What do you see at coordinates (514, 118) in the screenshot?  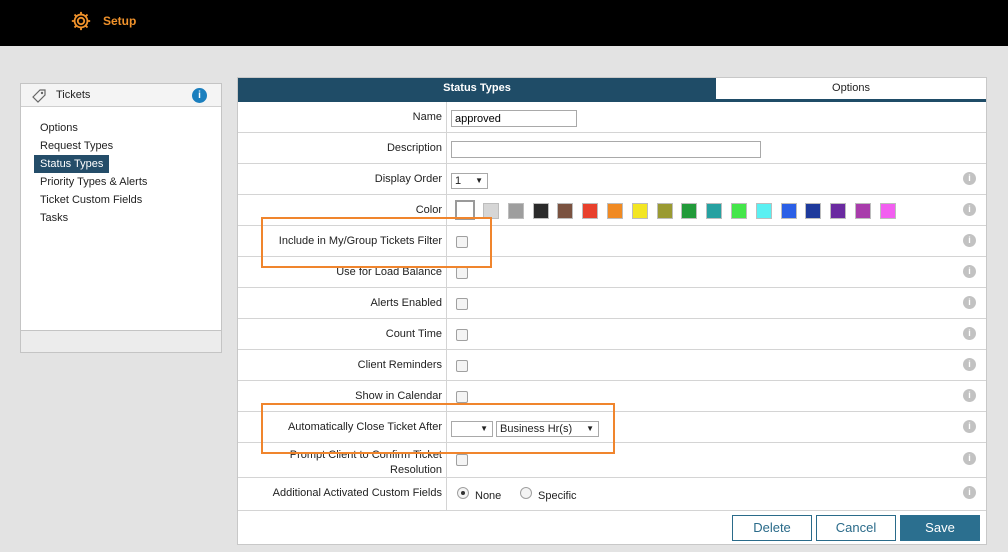 I see `name-input` at bounding box center [514, 118].